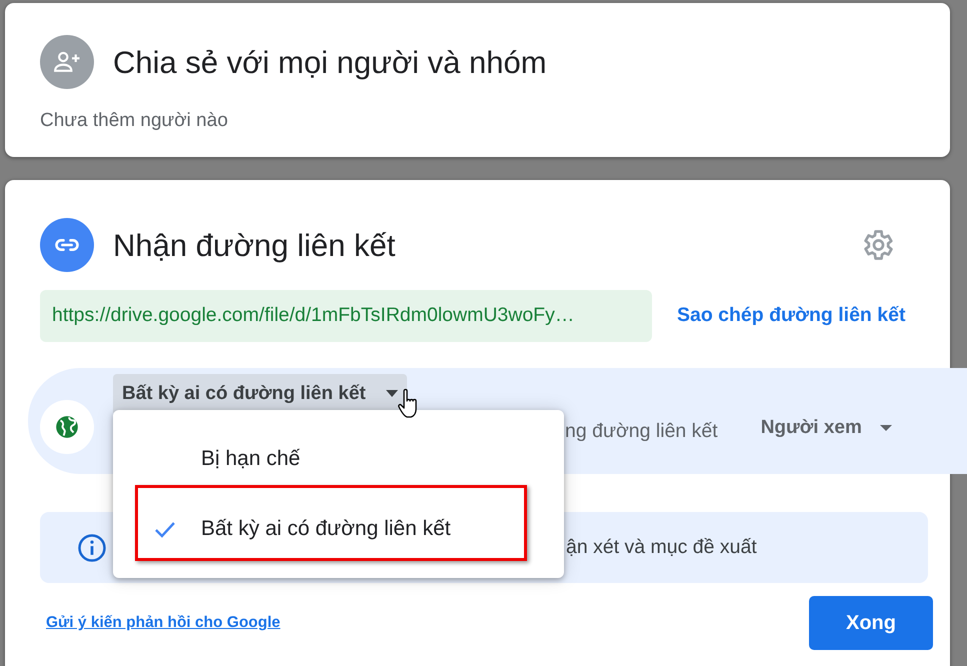  Describe the element at coordinates (338, 529) in the screenshot. I see `menu-item: Bất kỳ ai có đường liên kết` at that location.